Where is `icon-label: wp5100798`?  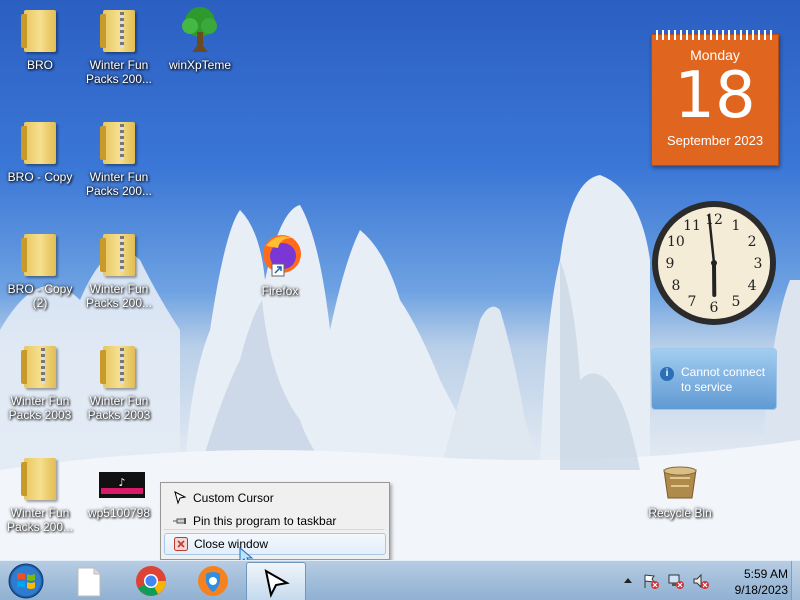 icon-label: wp5100798 is located at coordinates (119, 513).